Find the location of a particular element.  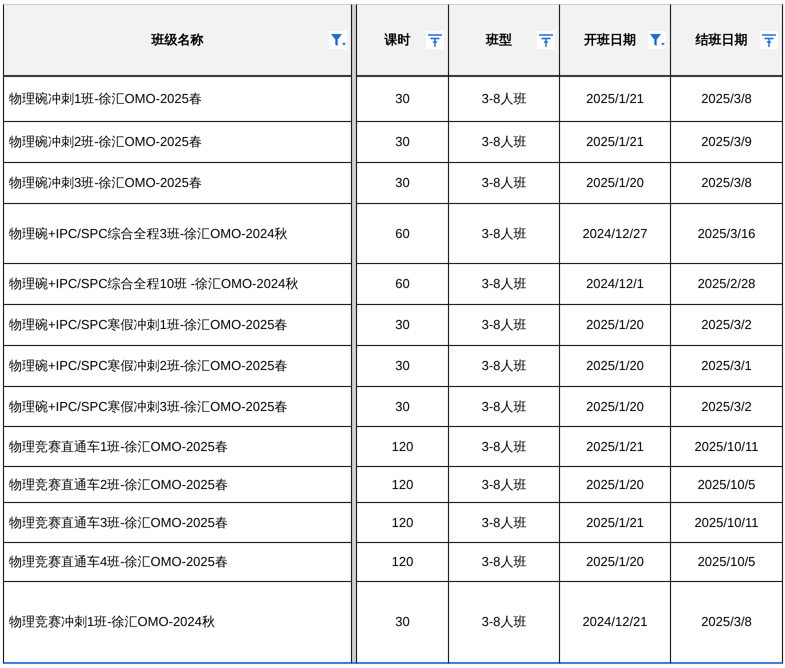

column-header: 结班日期 is located at coordinates (722, 40).